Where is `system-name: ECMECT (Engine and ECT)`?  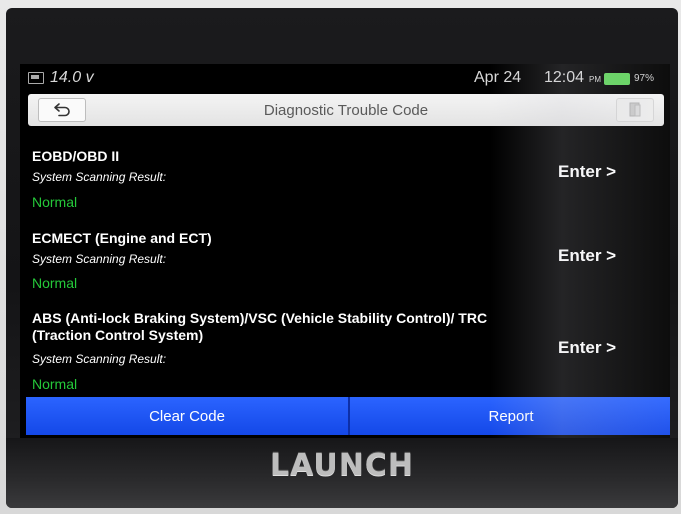
system-name: ECMECT (Engine and ECT) is located at coordinates (122, 238).